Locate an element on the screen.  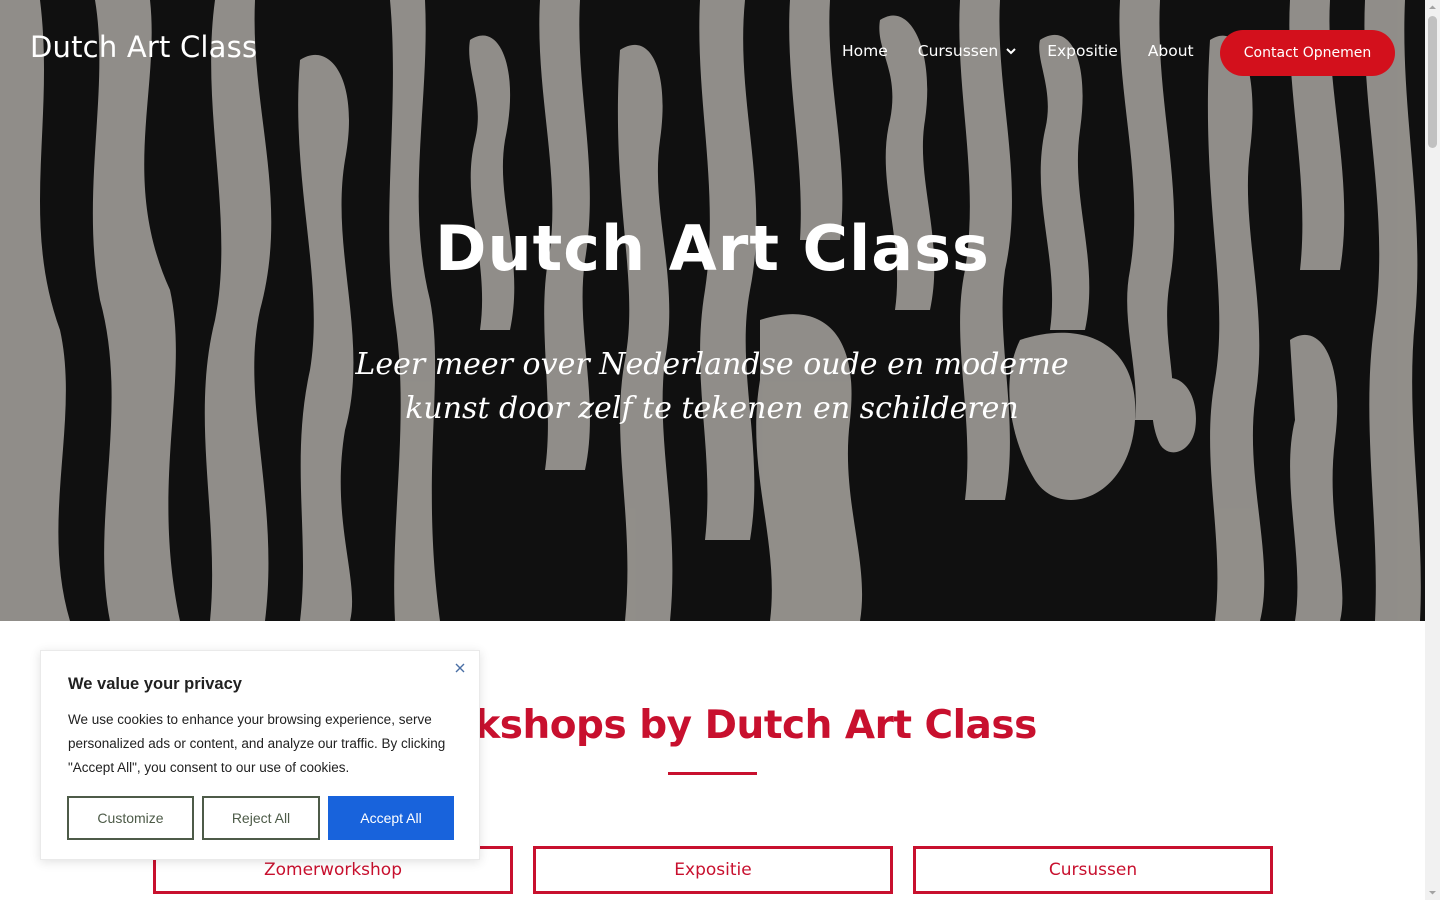
nav-item-home: Home is located at coordinates (865, 51).